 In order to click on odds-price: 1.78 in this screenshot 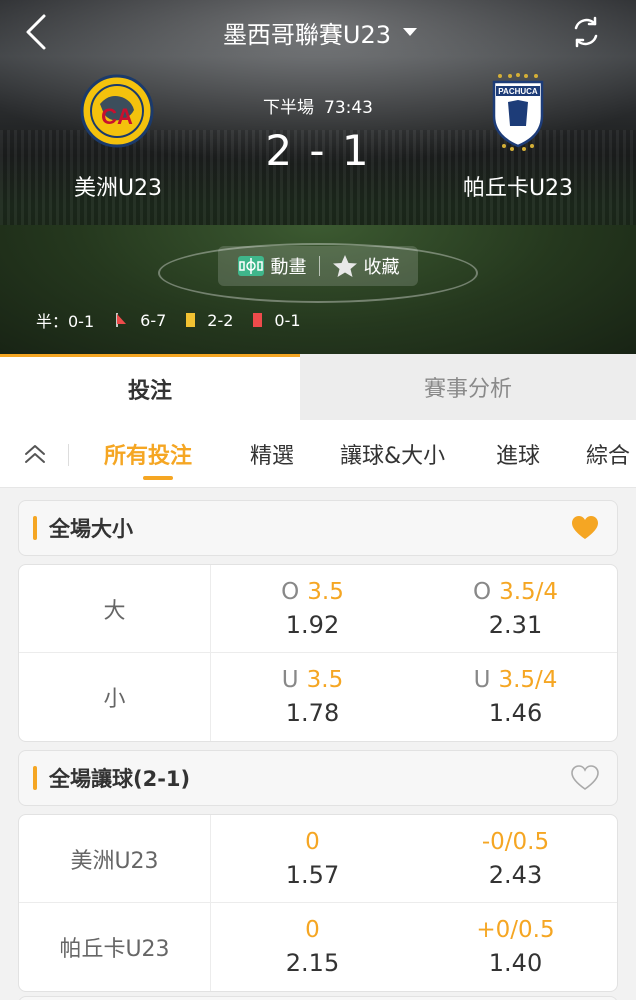, I will do `click(312, 713)`.